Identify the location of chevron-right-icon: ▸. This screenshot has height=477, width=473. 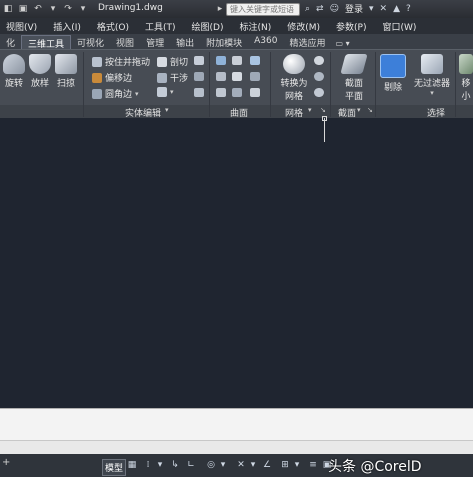
(220, 9).